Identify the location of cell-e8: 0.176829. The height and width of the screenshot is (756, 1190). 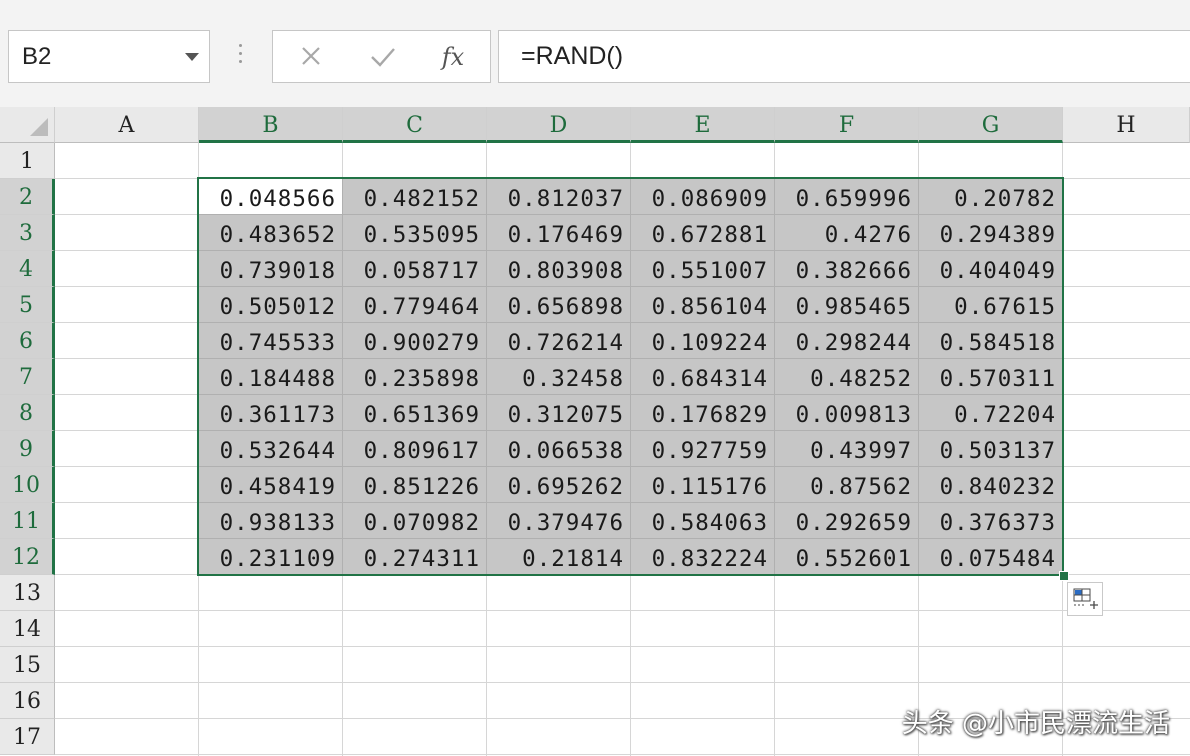
(703, 413).